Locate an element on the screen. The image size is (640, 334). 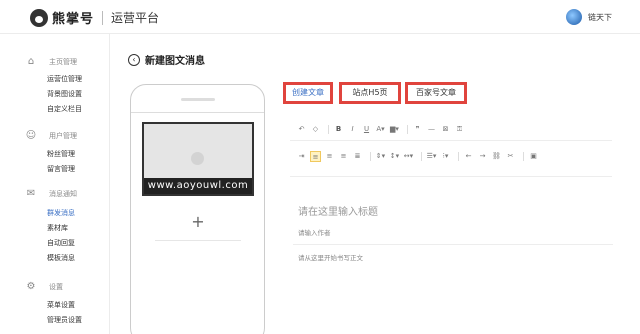
tab-create-article: 创建文章 is located at coordinates (308, 93).